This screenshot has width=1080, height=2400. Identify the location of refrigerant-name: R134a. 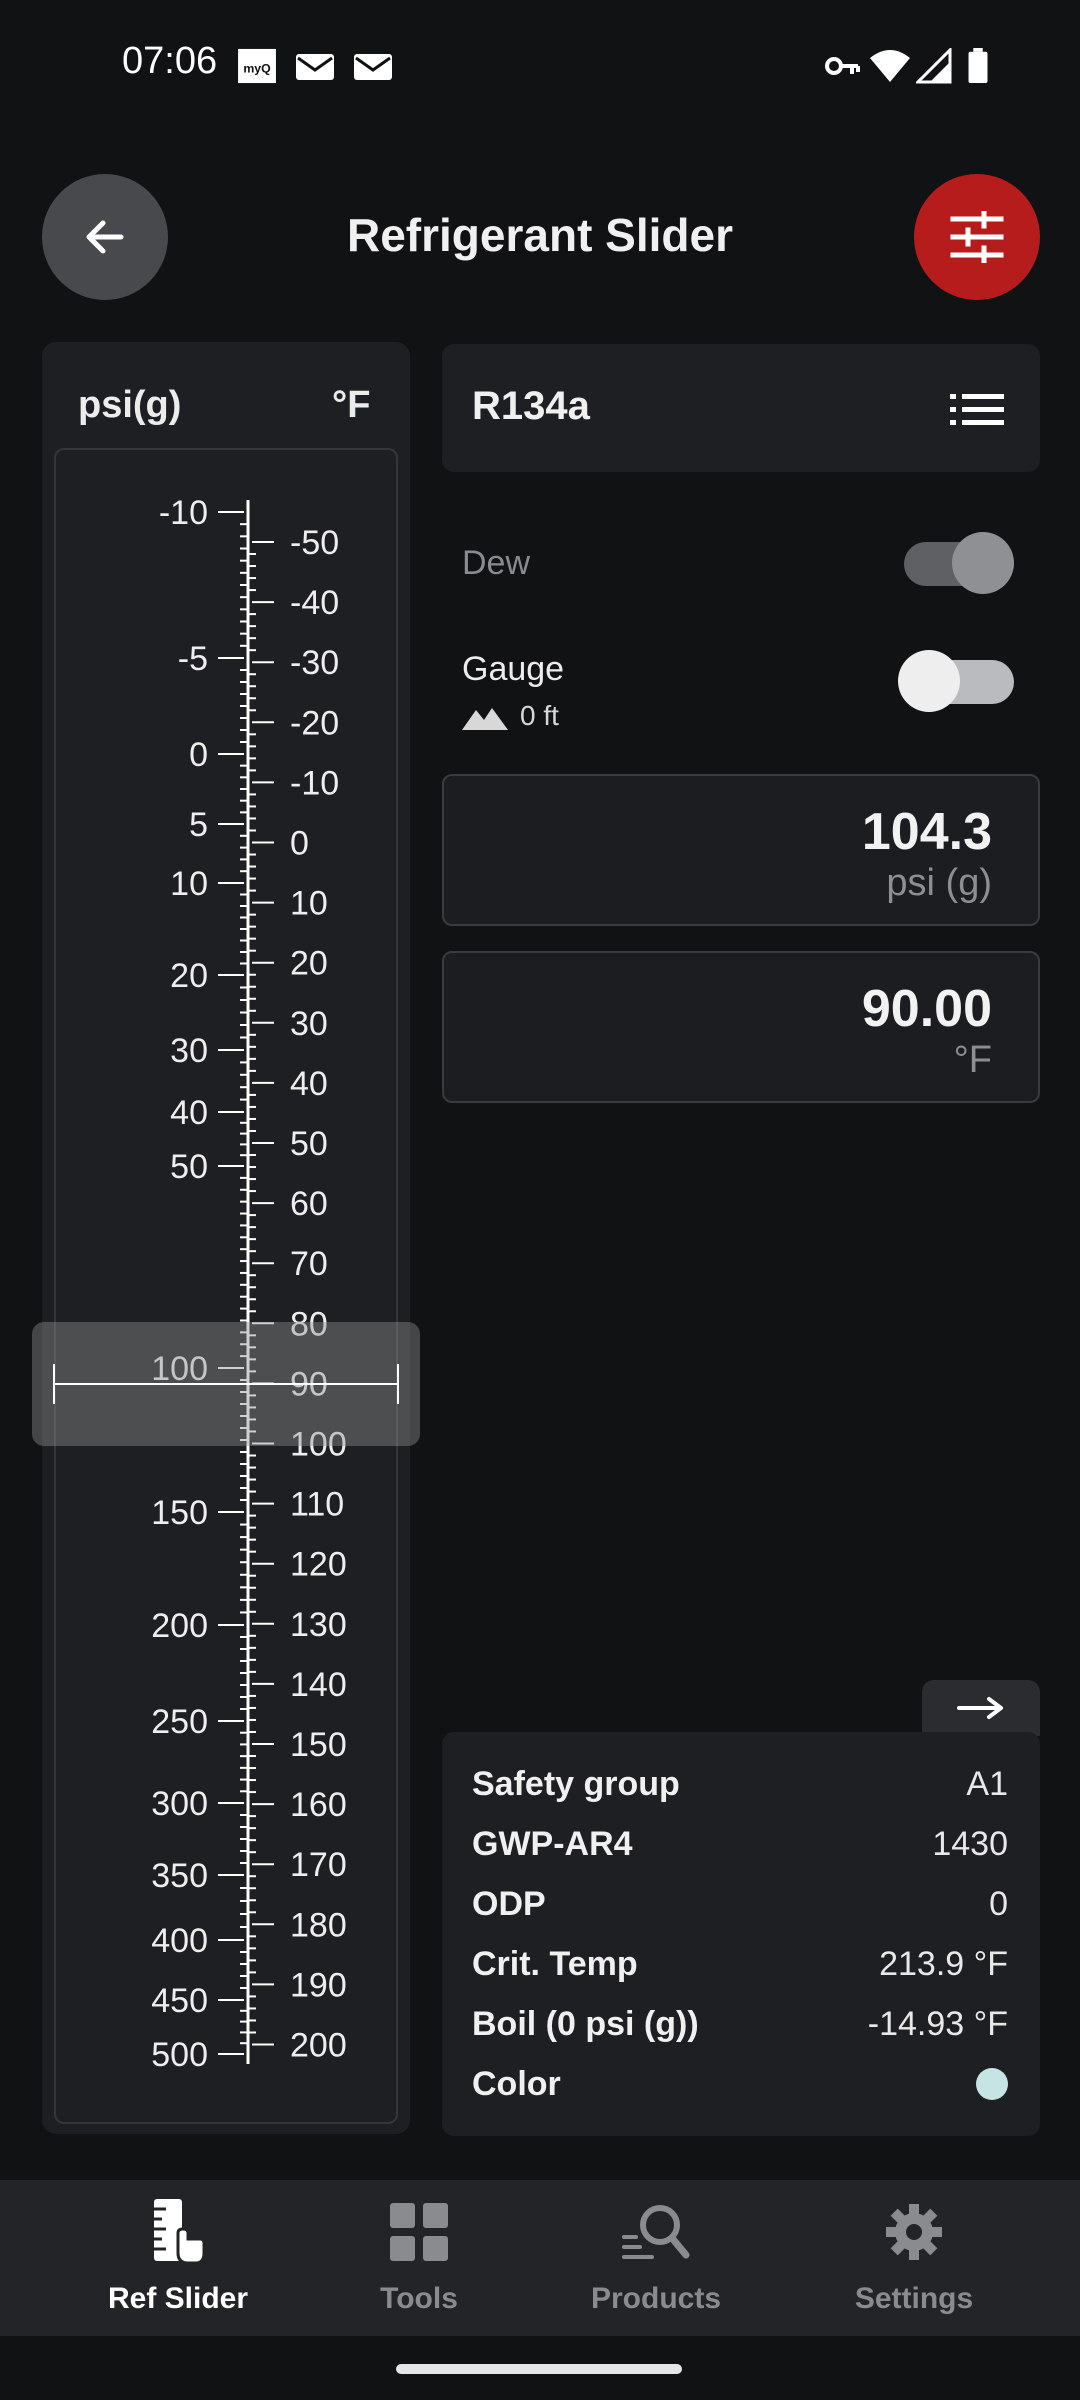
(531, 406).